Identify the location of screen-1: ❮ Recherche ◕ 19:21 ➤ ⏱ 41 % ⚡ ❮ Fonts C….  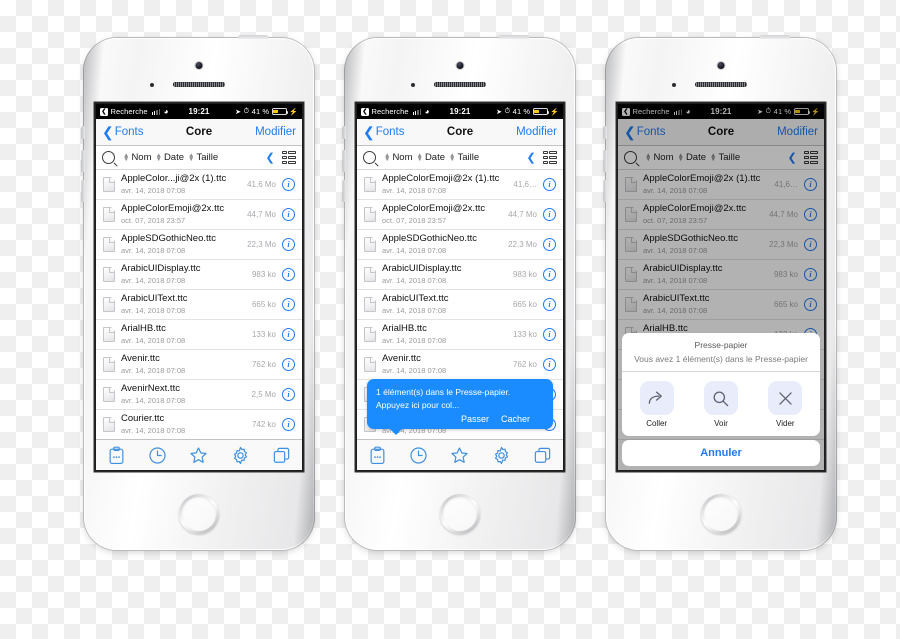
(199, 287).